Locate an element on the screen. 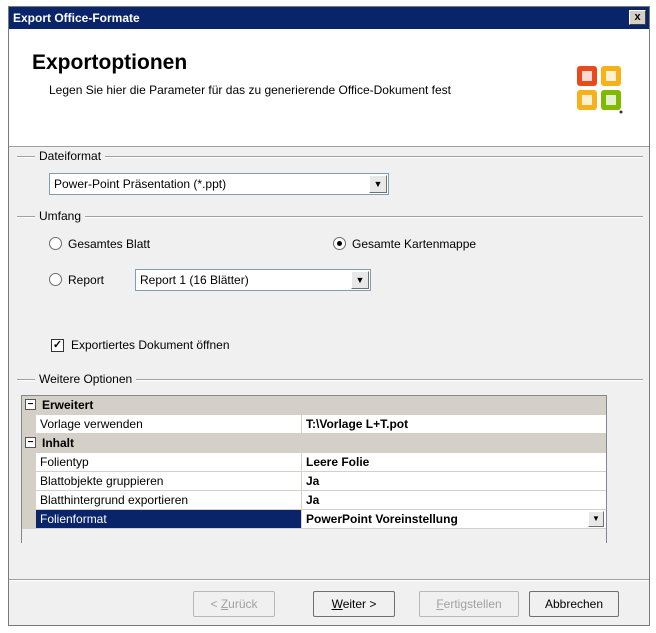 This screenshot has height=633, width=656. report-select: Report 1 (16 Blätter) ▼ is located at coordinates (253, 280).